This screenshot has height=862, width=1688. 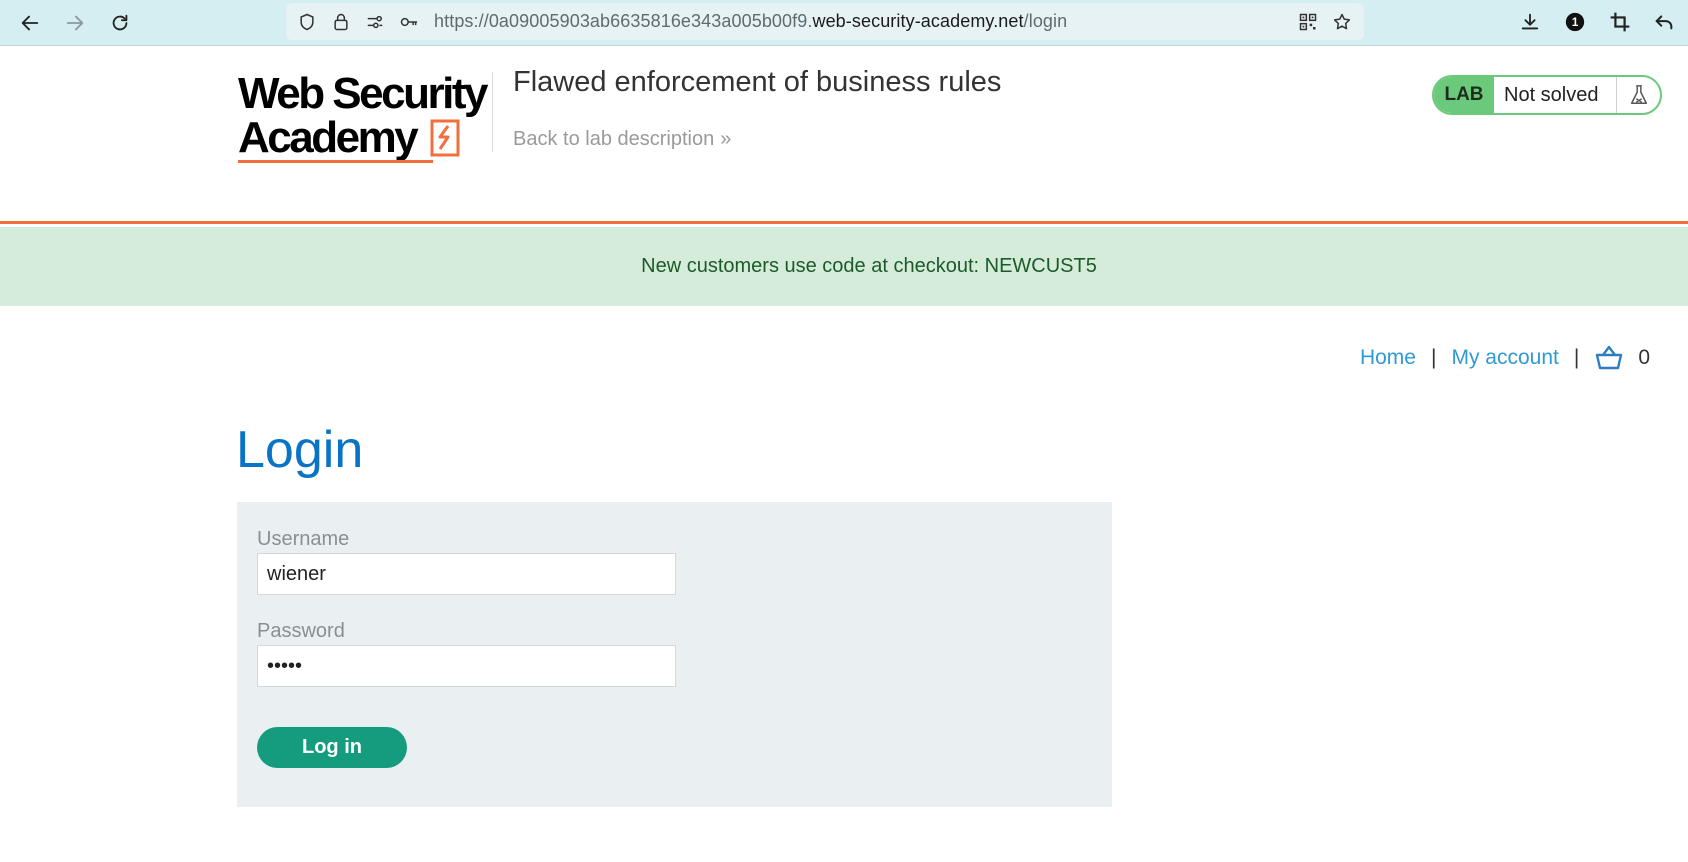 I want to click on username-input, so click(x=466, y=574).